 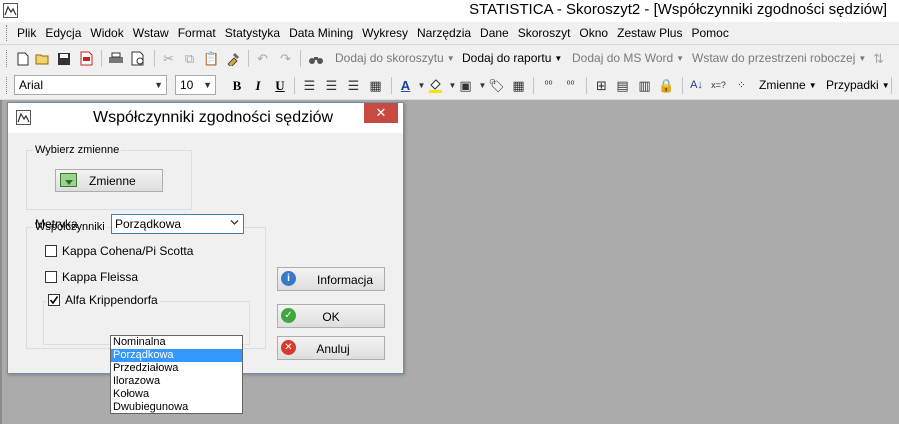 I want to click on metric-select: Porządkowa, so click(x=177, y=224).